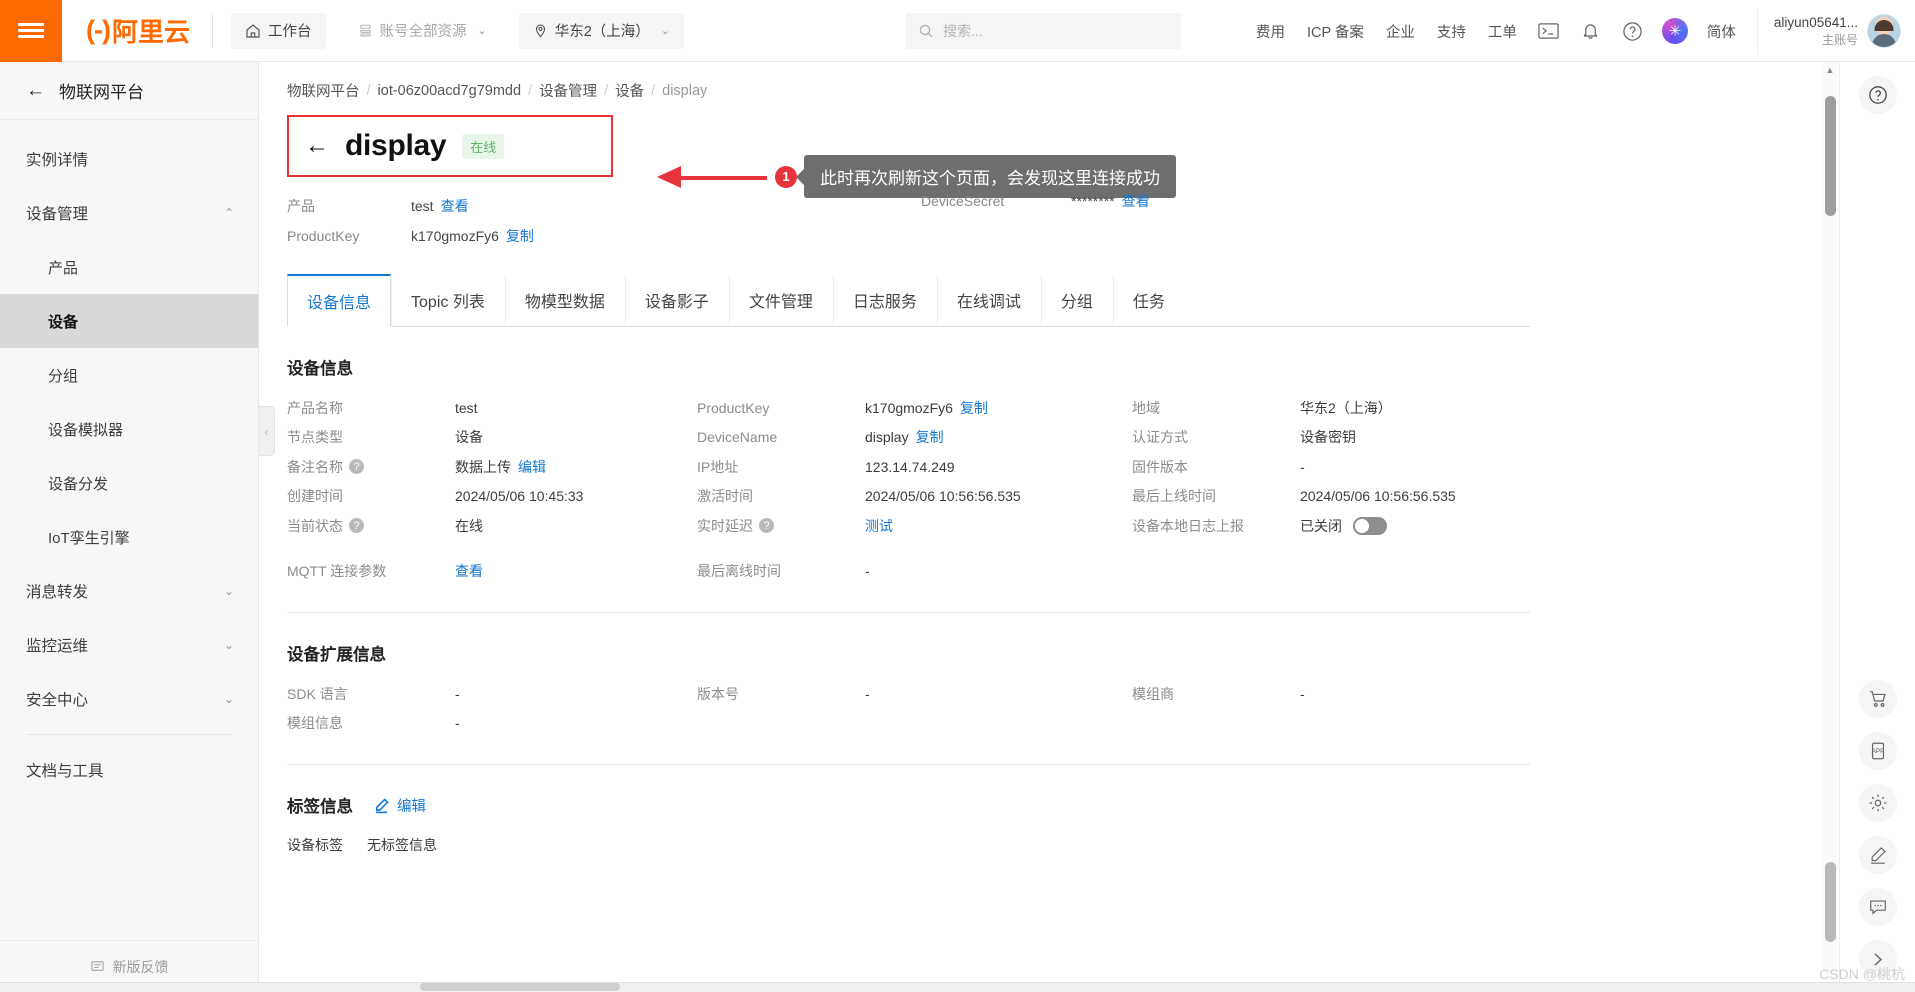 The height and width of the screenshot is (992, 1915). I want to click on breadcrumb-item-0: 物联网平台, so click(323, 90).